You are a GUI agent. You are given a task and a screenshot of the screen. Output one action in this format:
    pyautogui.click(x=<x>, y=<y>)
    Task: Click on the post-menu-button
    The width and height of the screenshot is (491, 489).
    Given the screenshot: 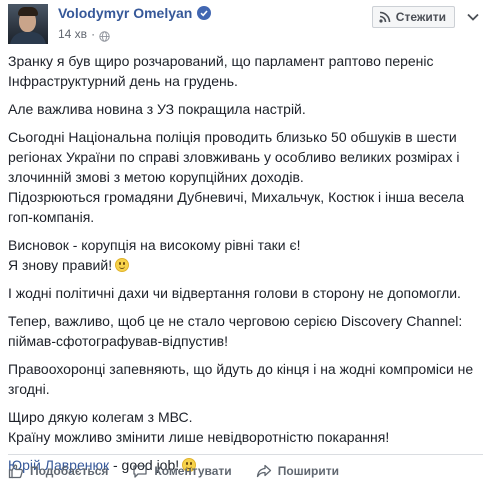 What is the action you would take?
    pyautogui.click(x=473, y=17)
    